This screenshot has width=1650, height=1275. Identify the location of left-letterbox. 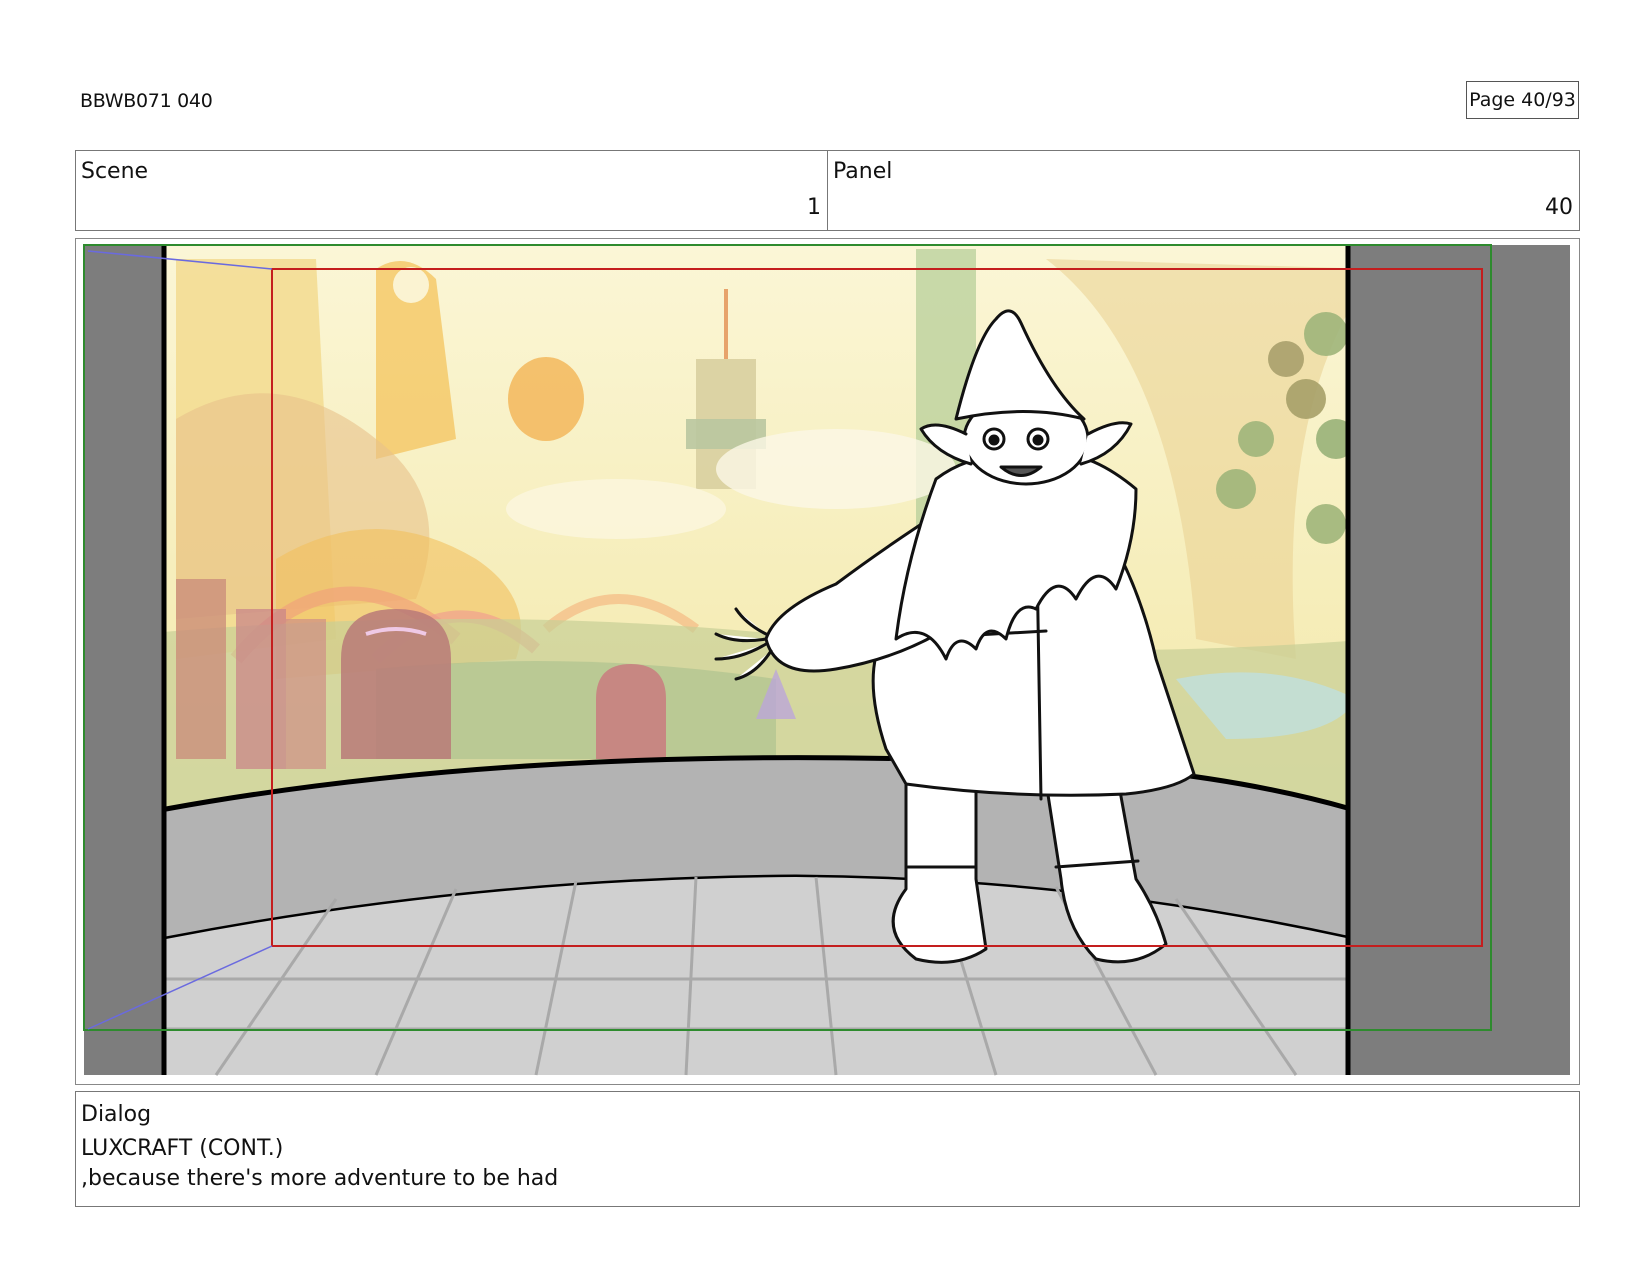
(124, 660).